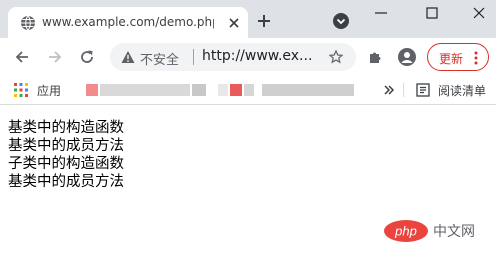 The height and width of the screenshot is (264, 496). I want to click on security-label: 不安全, so click(159, 58).